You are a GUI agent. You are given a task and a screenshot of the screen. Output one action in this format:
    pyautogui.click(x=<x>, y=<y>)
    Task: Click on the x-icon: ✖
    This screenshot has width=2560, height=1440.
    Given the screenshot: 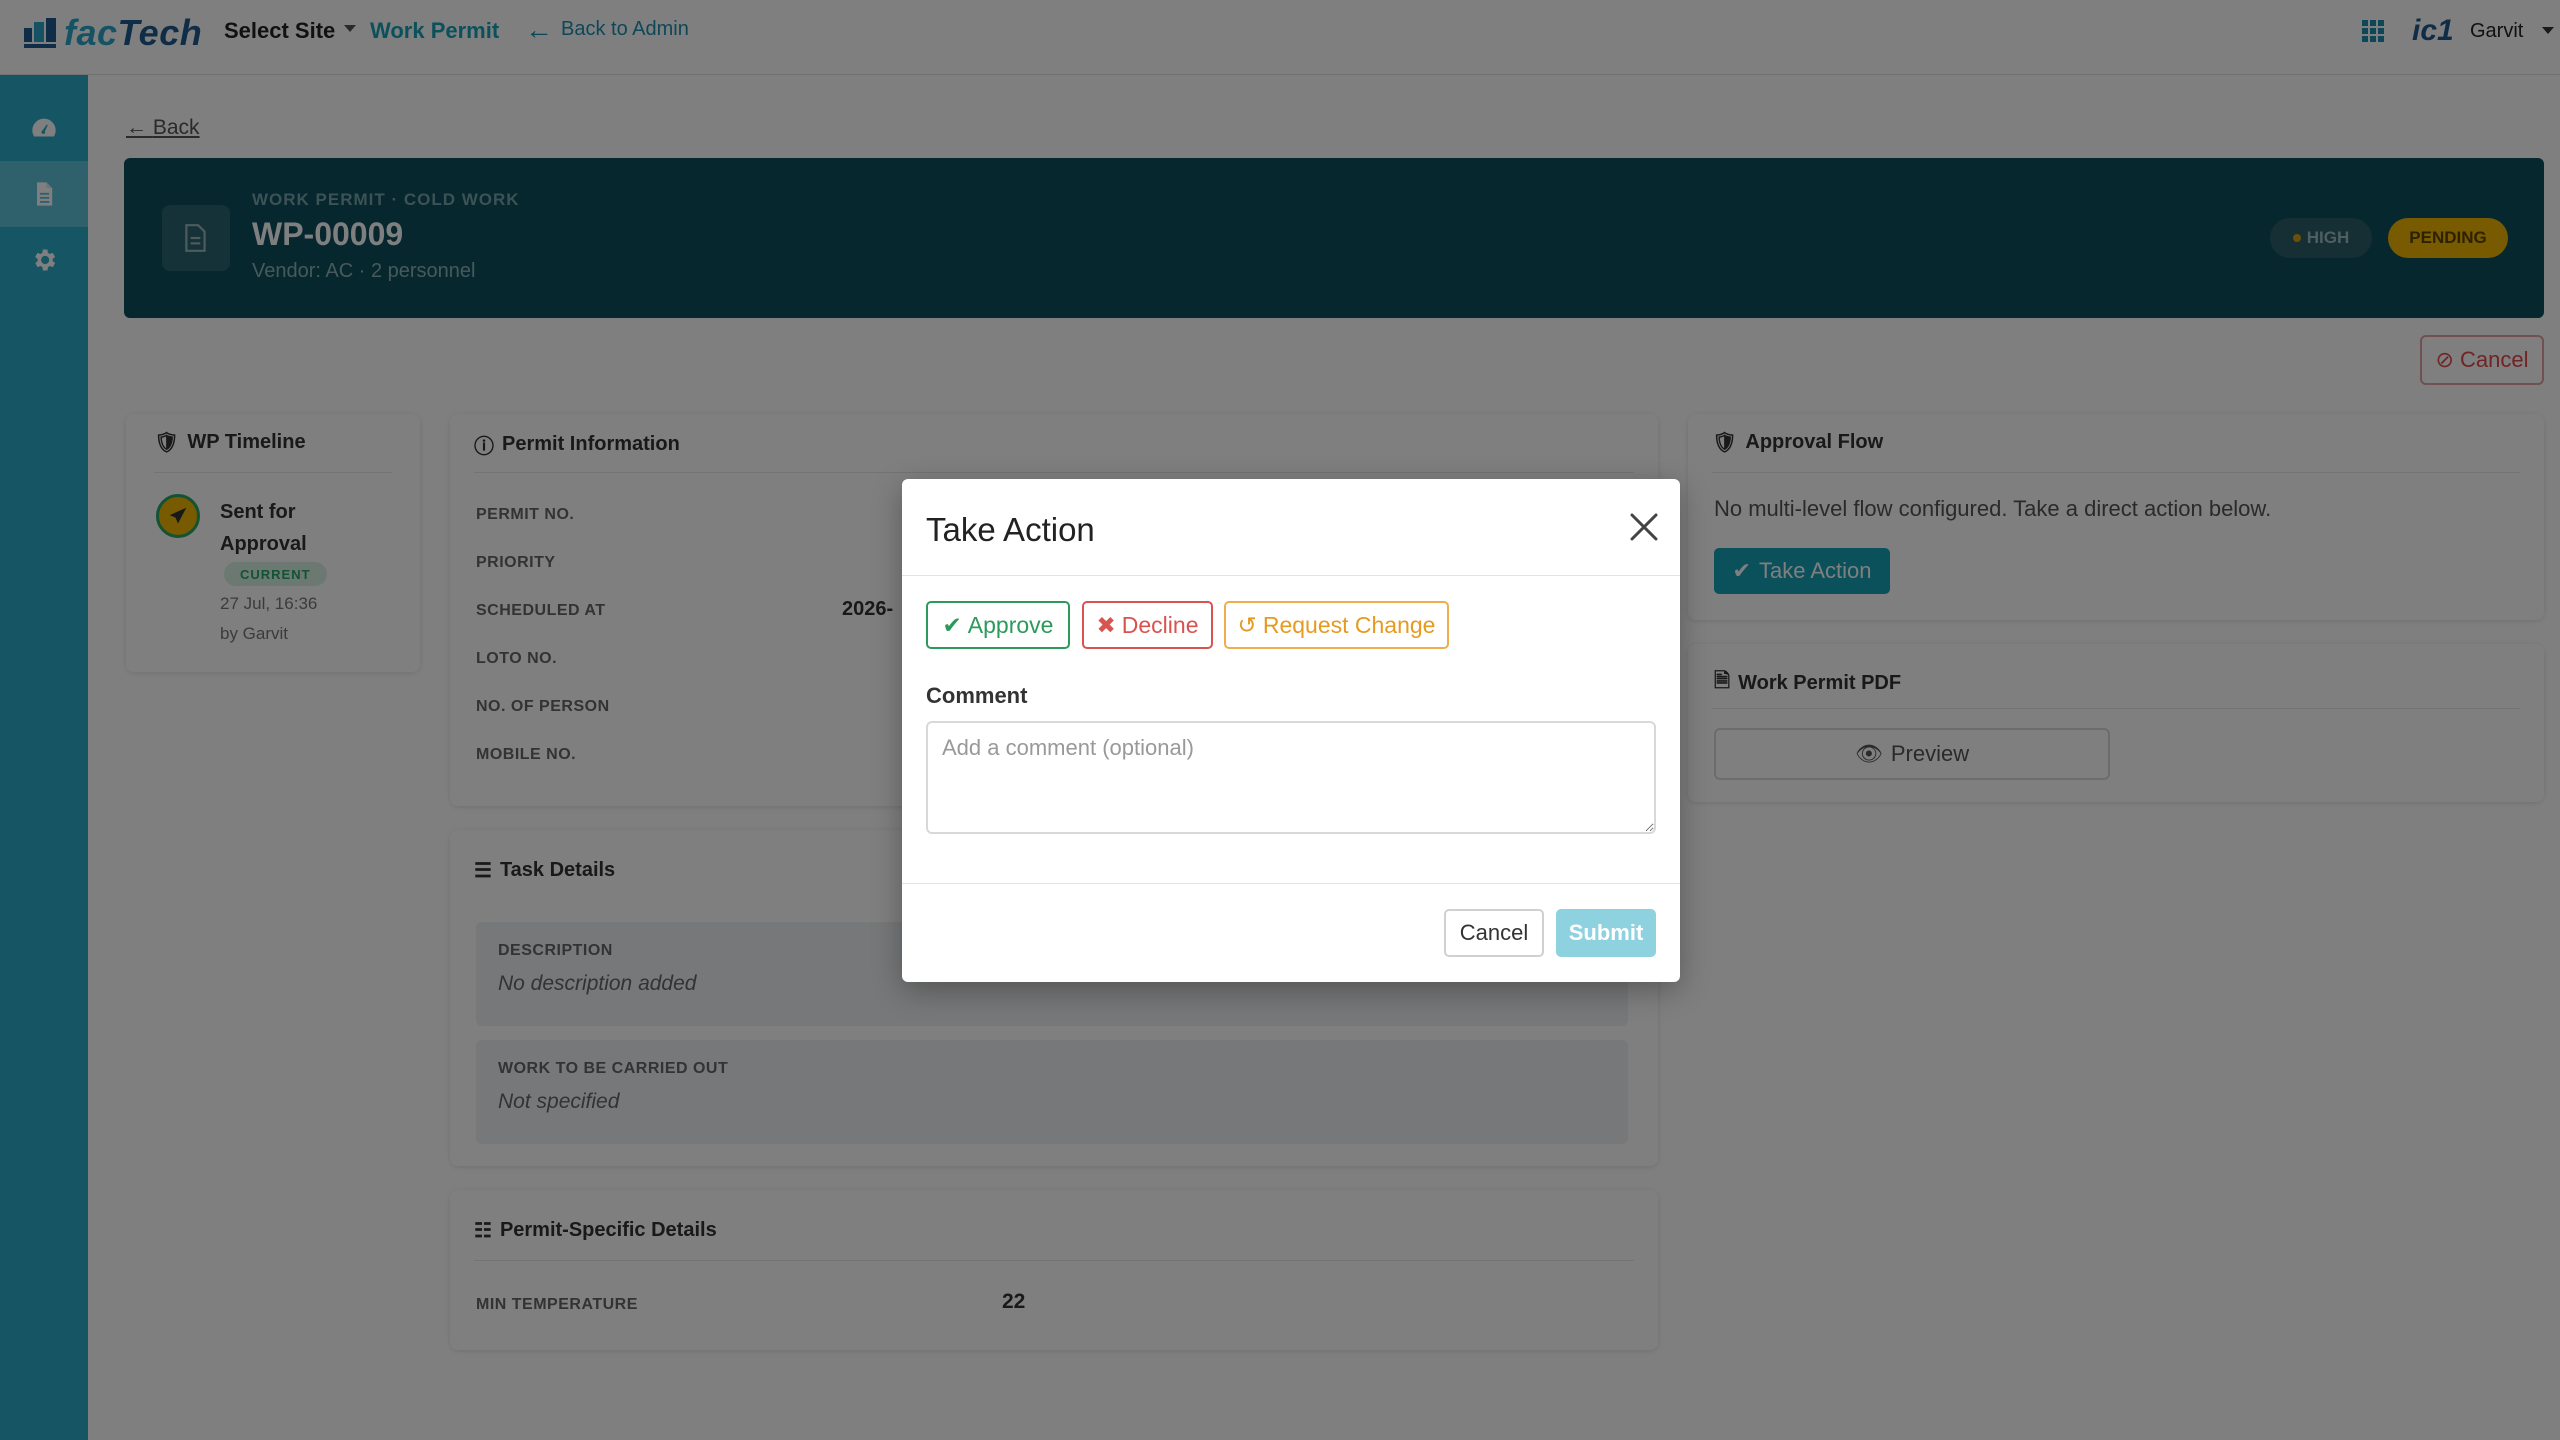 What is the action you would take?
    pyautogui.click(x=1106, y=624)
    